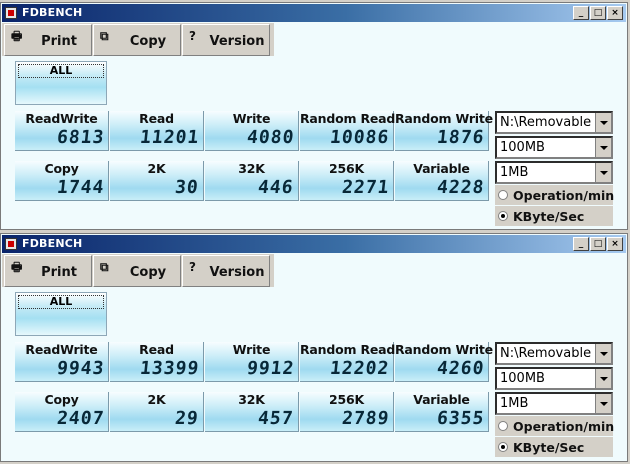 The image size is (630, 464). I want to click on kbyte-radio-label: KByte/Sec, so click(549, 447).